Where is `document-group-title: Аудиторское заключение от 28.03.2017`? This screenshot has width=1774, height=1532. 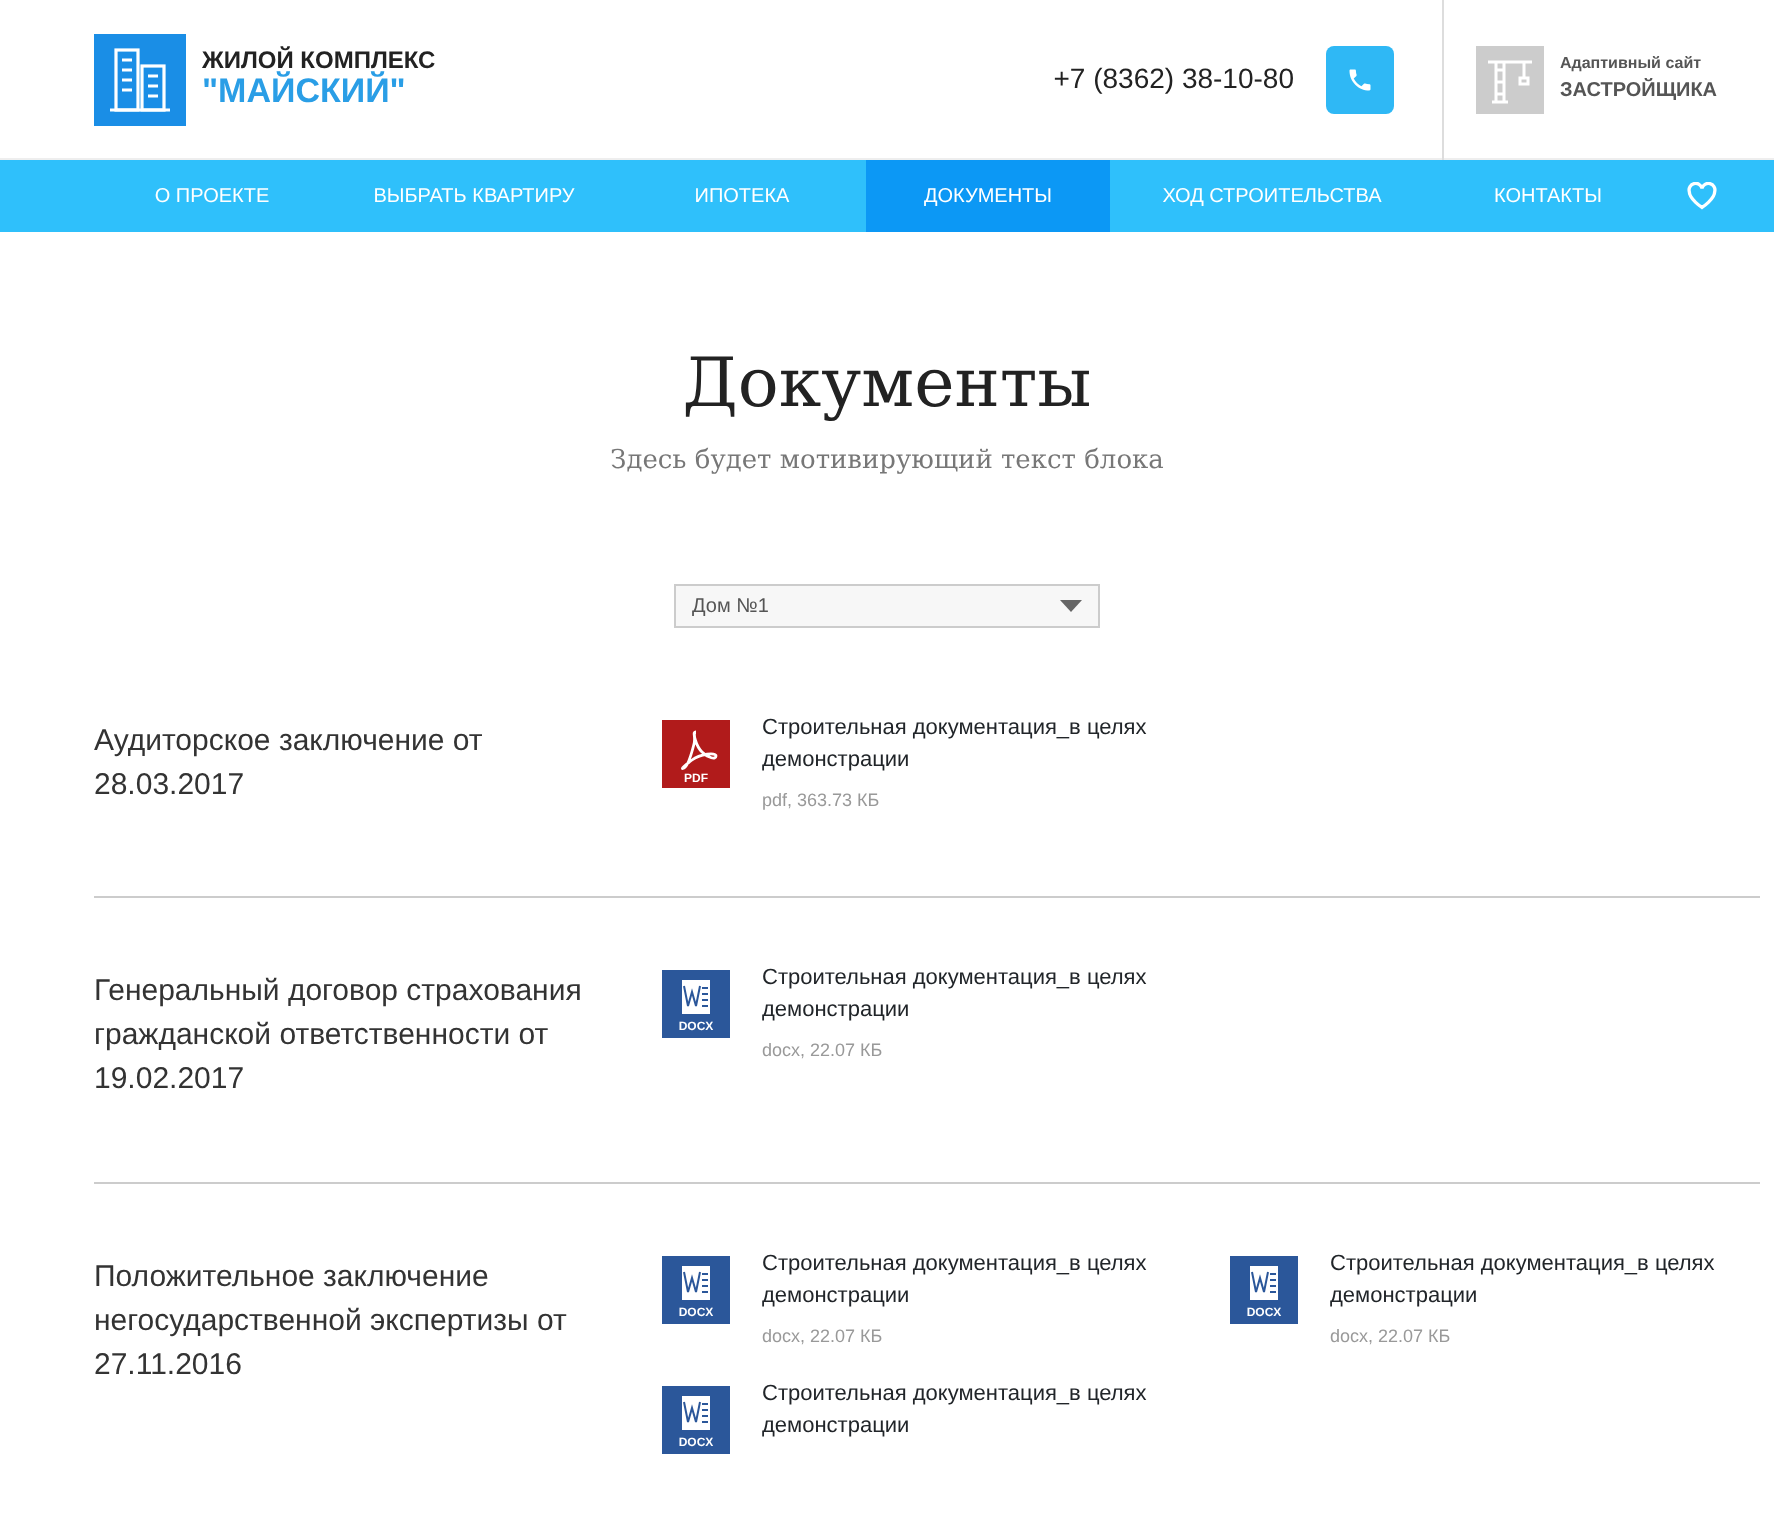 document-group-title: Аудиторское заключение от 28.03.2017 is located at coordinates (289, 764).